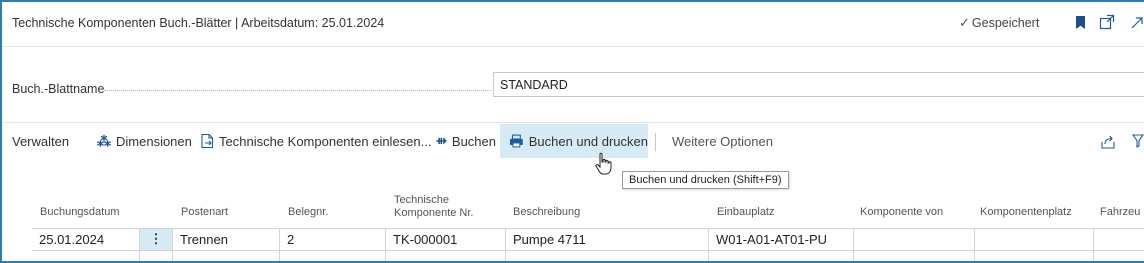 The width and height of the screenshot is (1144, 263). I want to click on column-header-technische-komponente-nr: Technische Komponente Nr., so click(434, 207).